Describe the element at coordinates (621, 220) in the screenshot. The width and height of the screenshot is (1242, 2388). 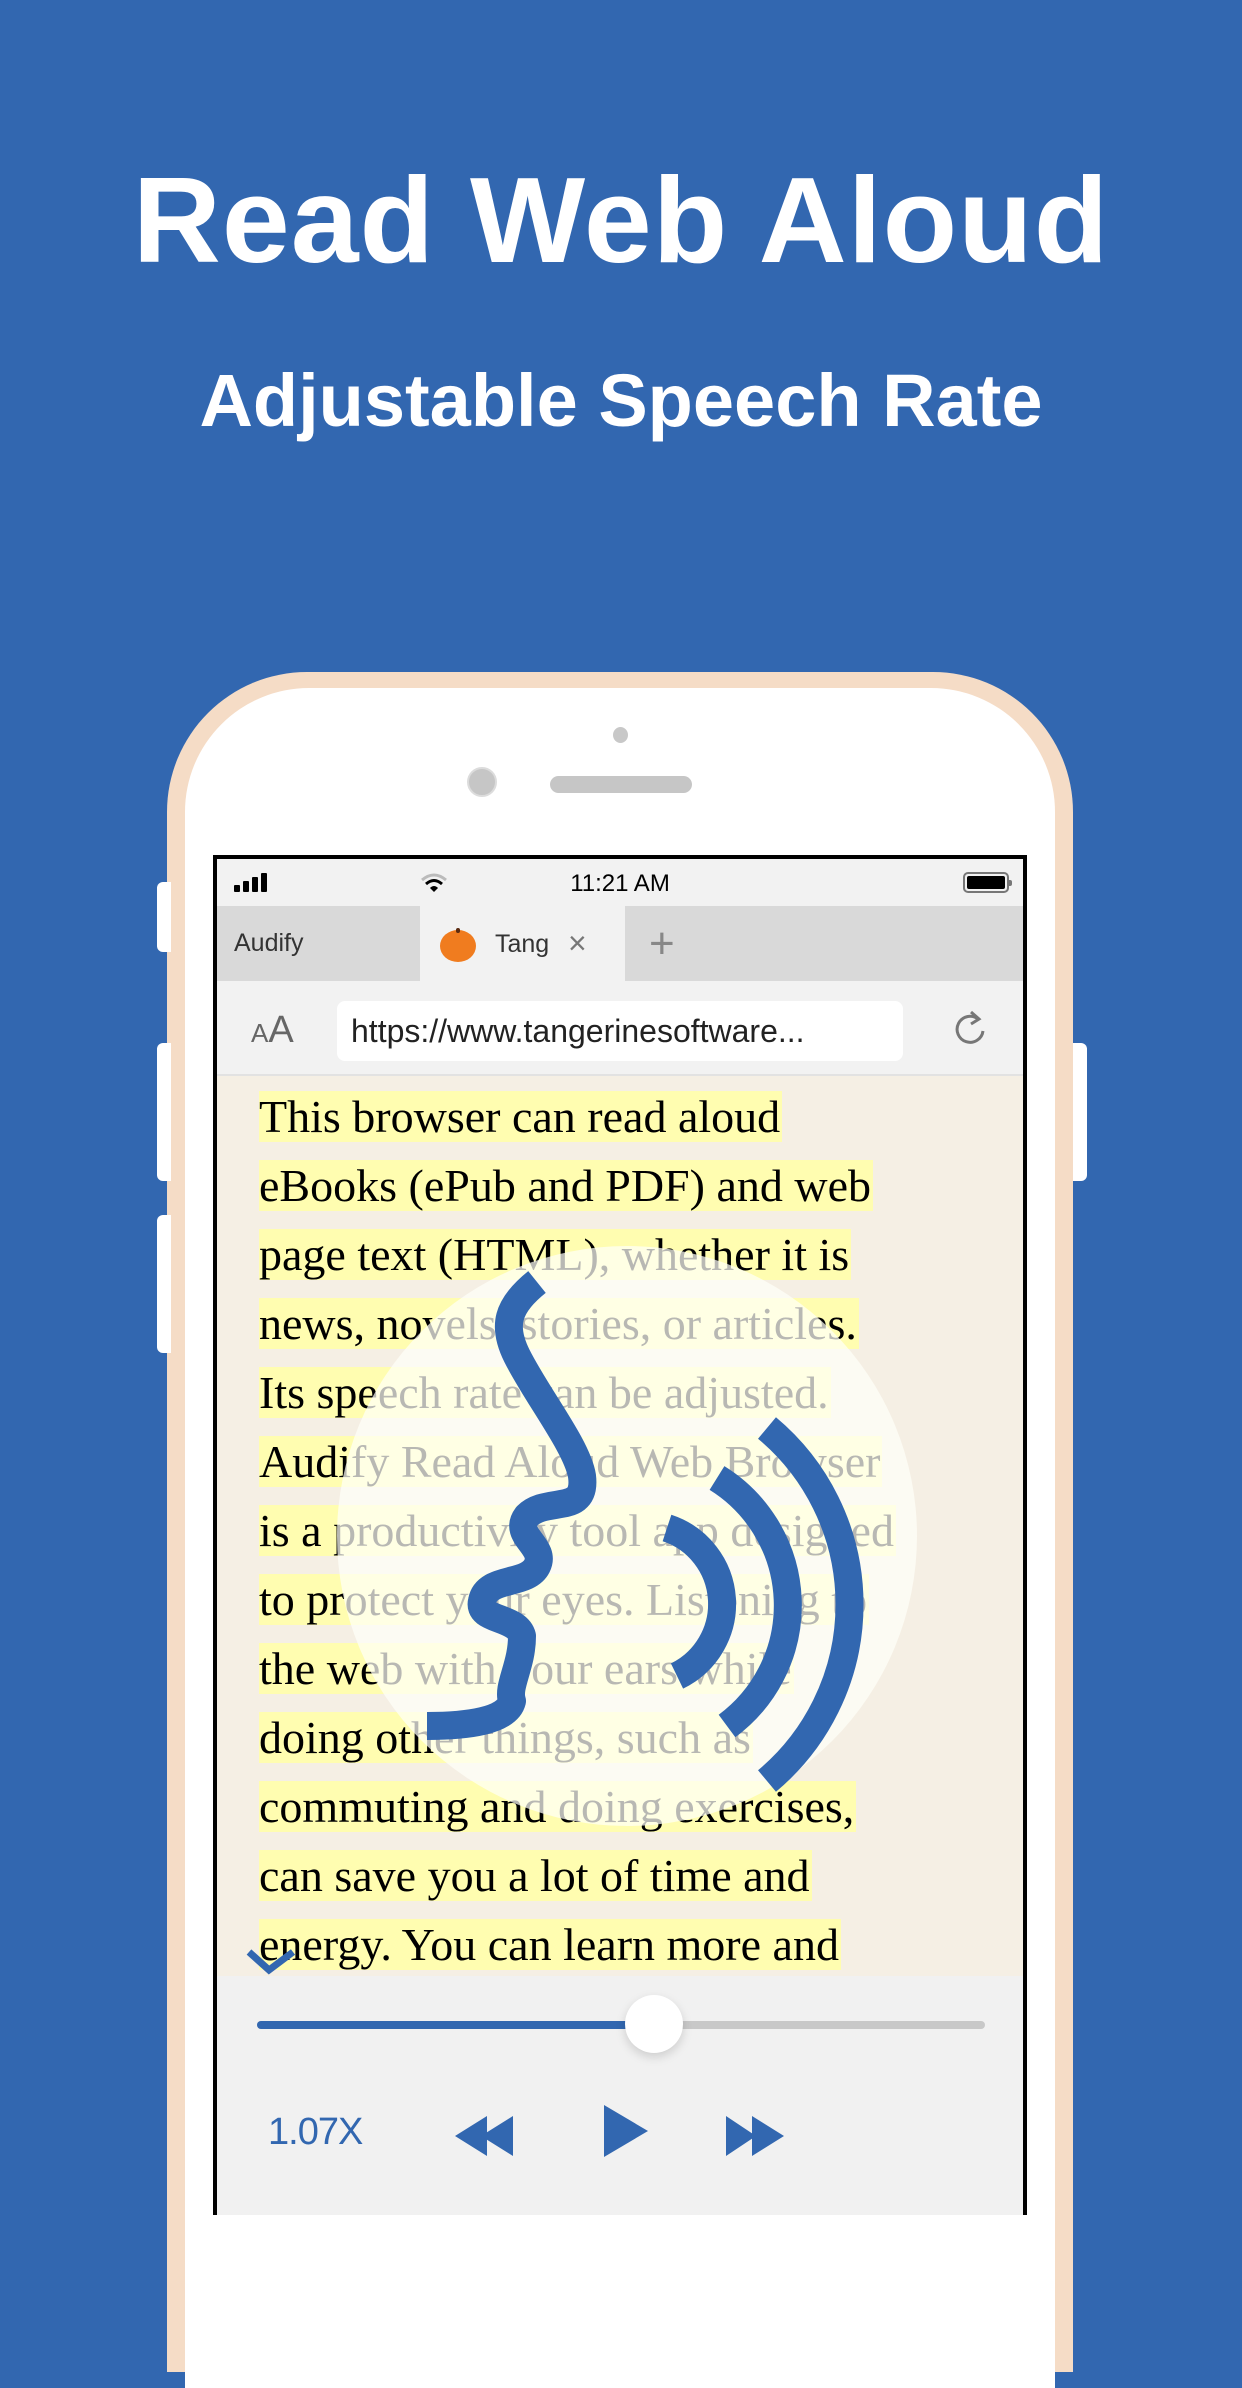
I see `promo-headline: Read Web Aloud` at that location.